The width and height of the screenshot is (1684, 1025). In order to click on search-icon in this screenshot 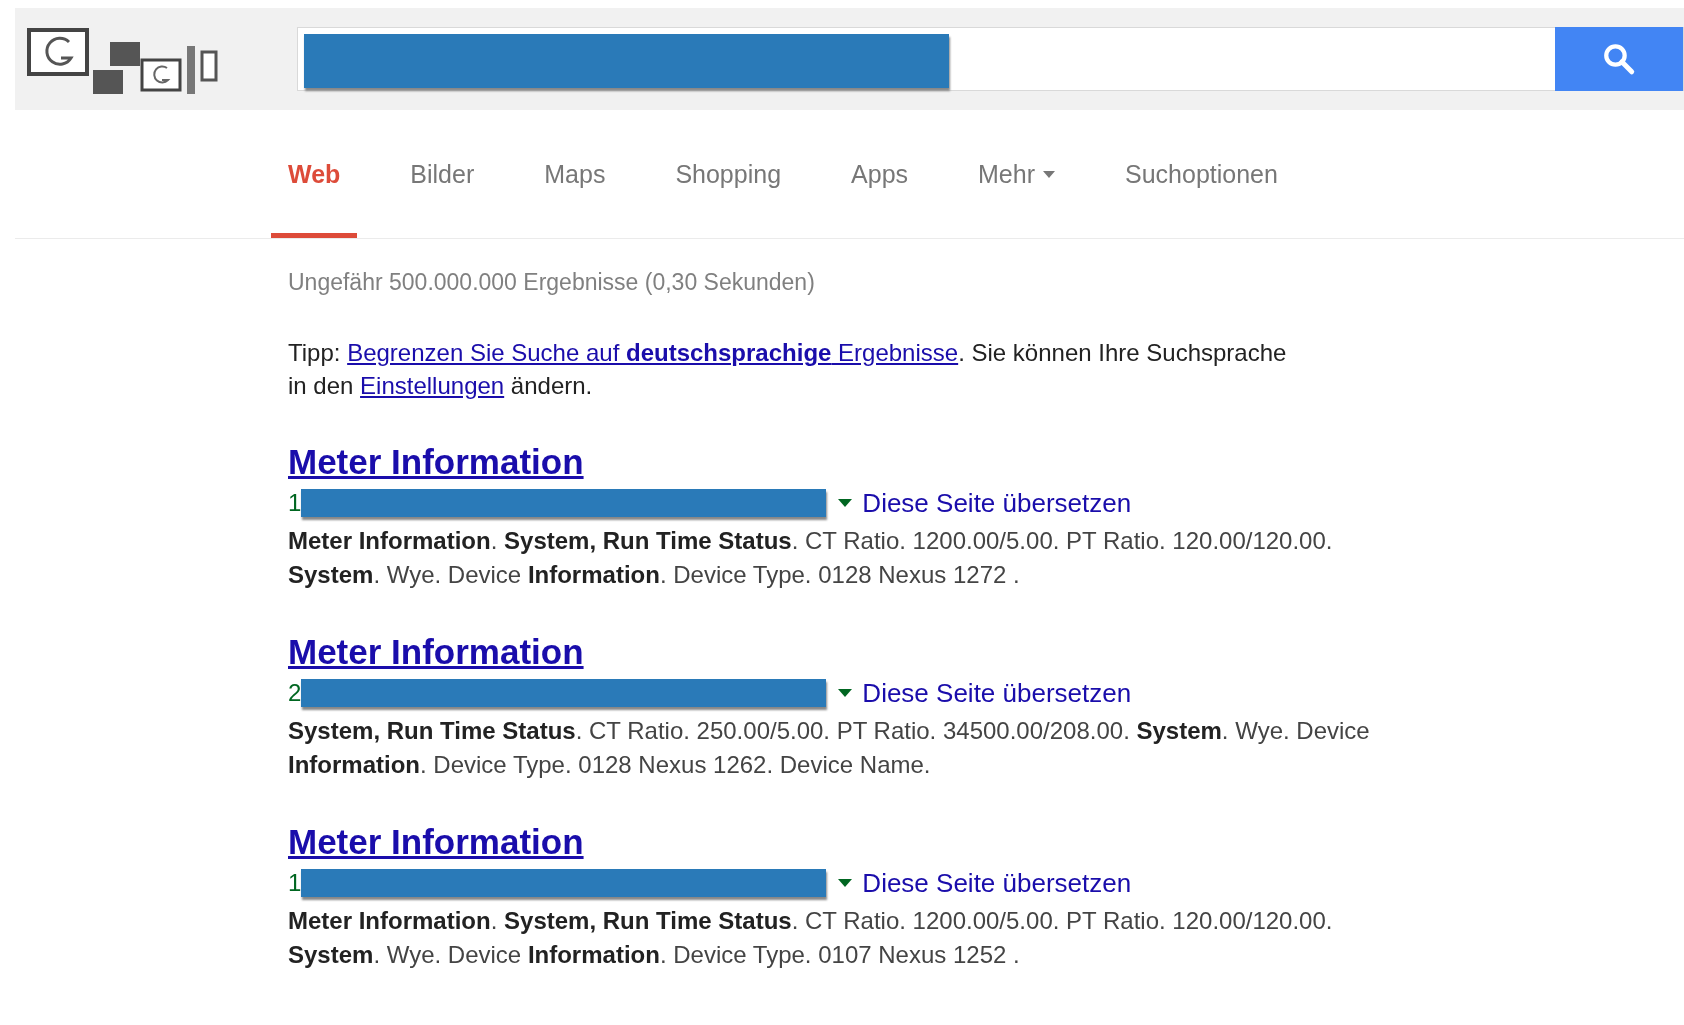, I will do `click(1619, 59)`.